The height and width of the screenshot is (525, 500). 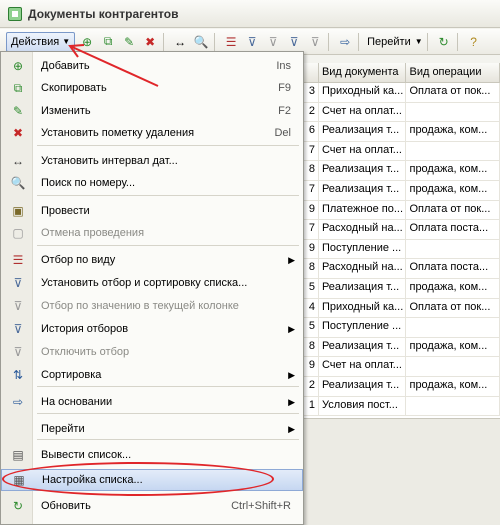 What do you see at coordinates (252, 42) in the screenshot?
I see `filter-sort-icon: ⊽` at bounding box center [252, 42].